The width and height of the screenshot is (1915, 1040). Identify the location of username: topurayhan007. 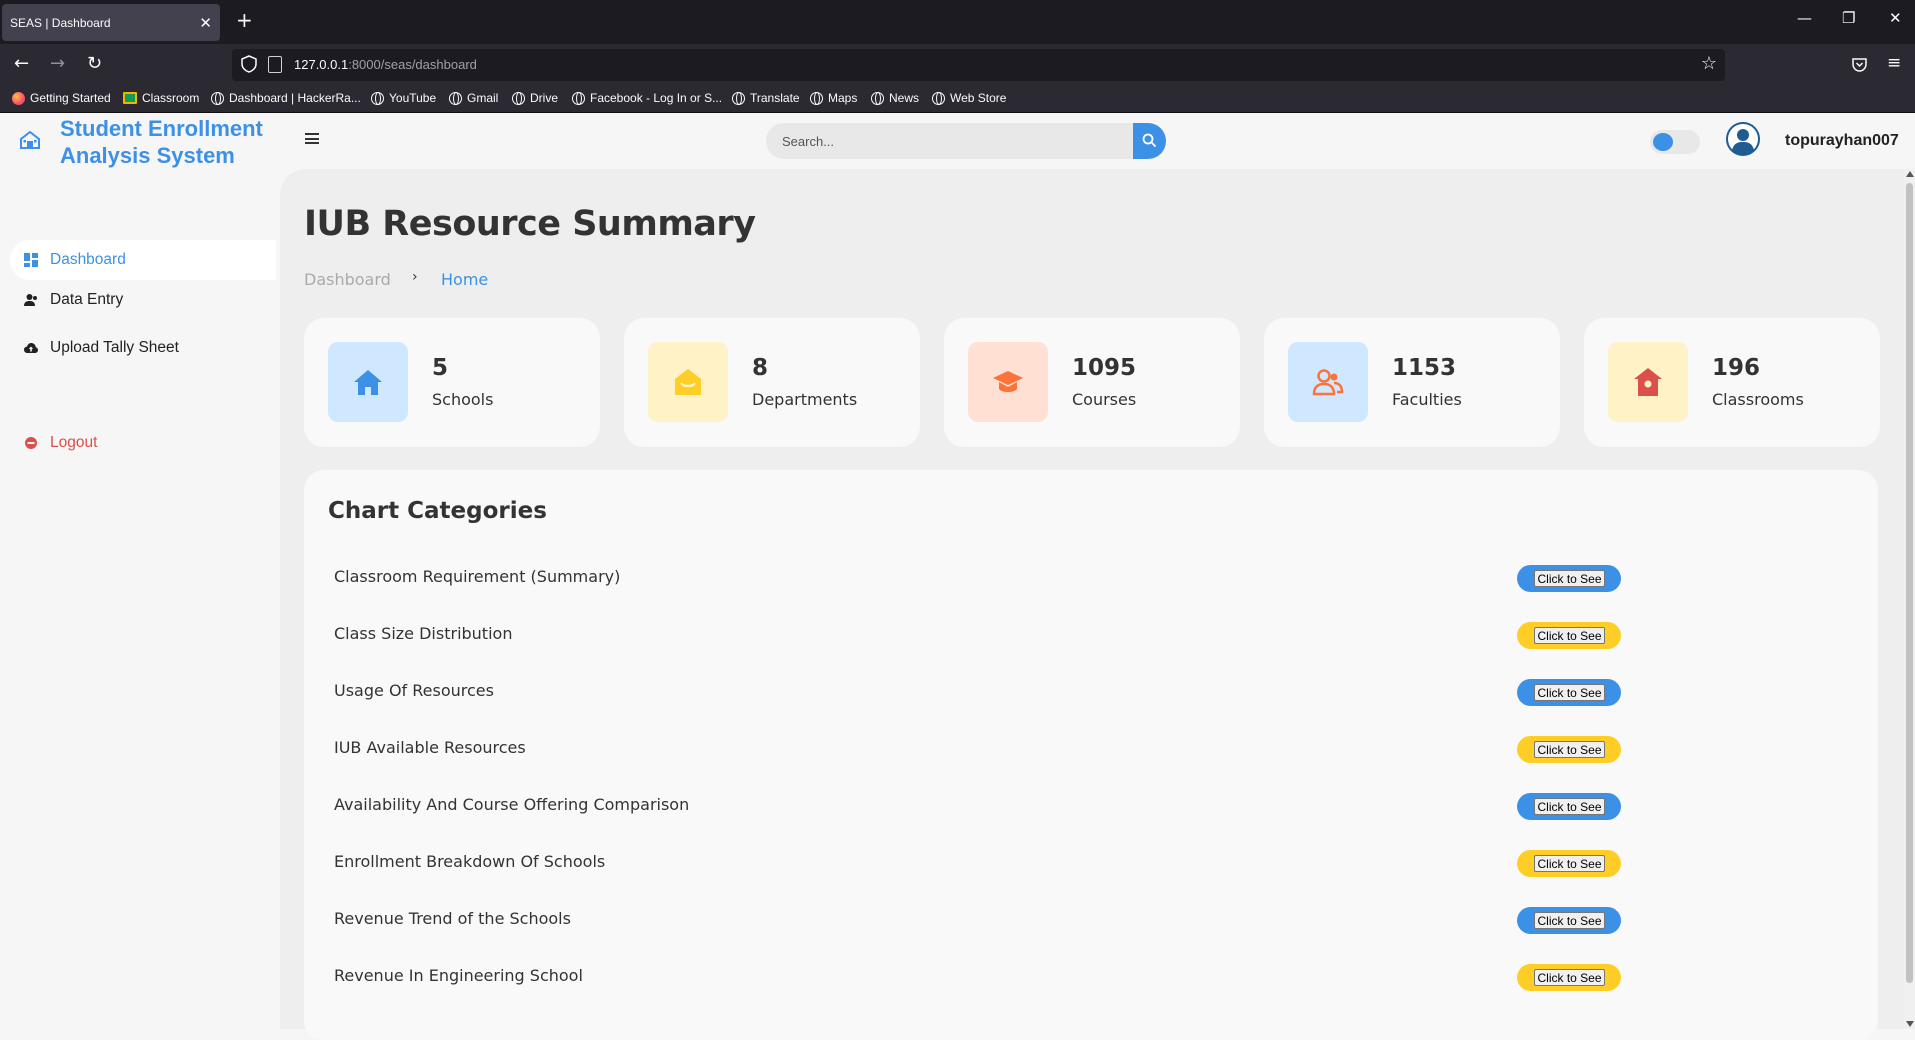
(1842, 141).